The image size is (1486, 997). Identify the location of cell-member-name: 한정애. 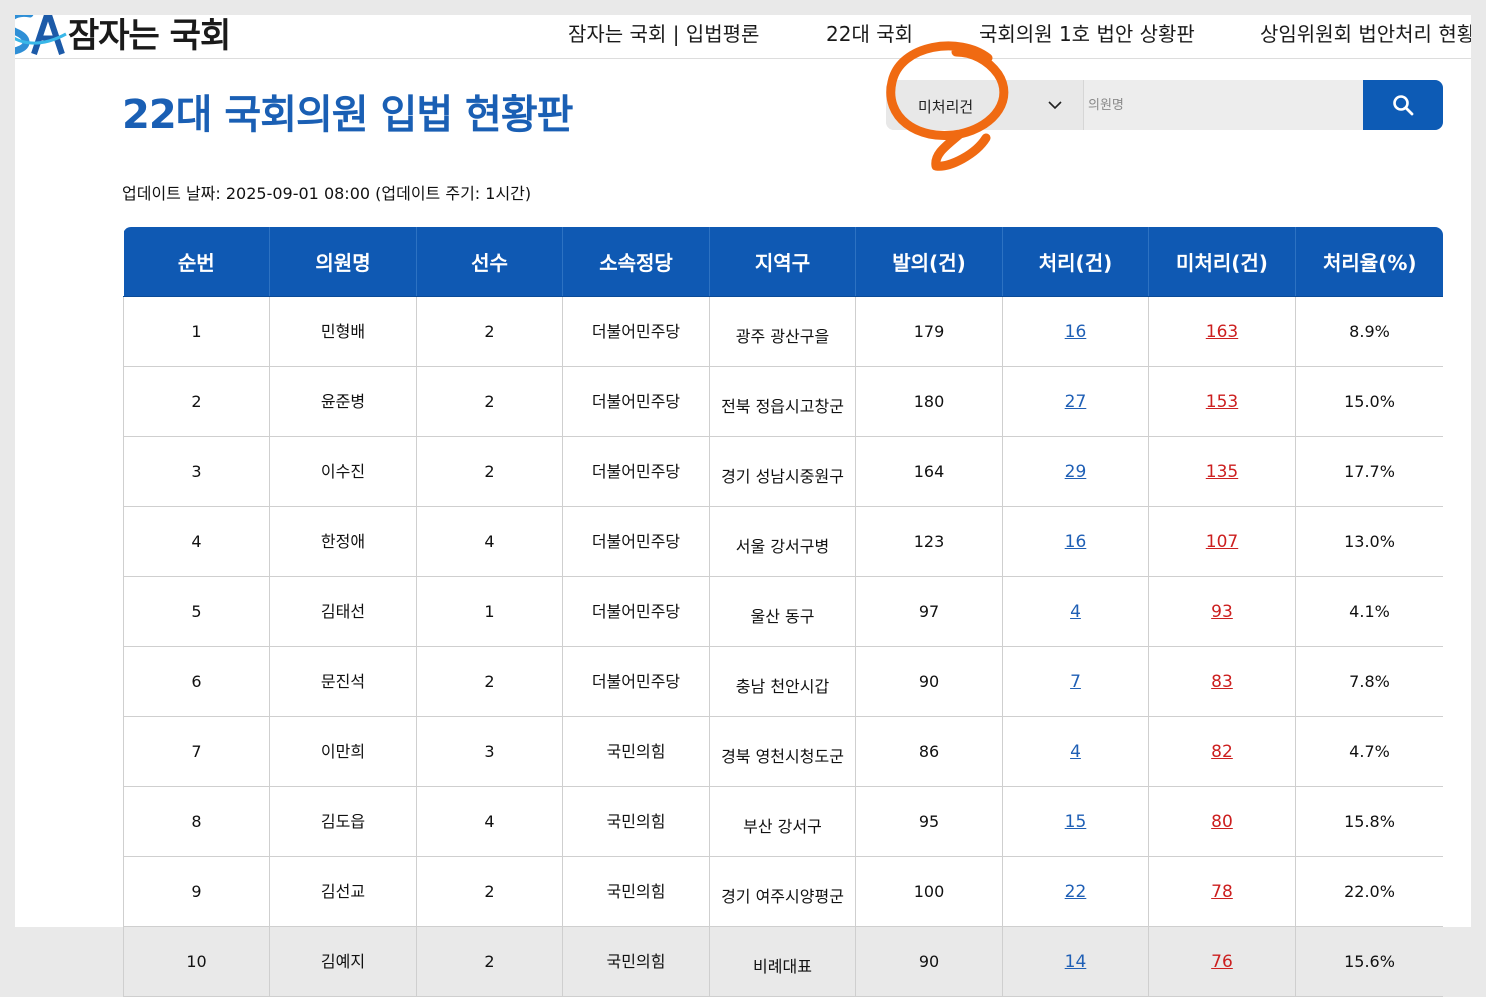
(343, 541).